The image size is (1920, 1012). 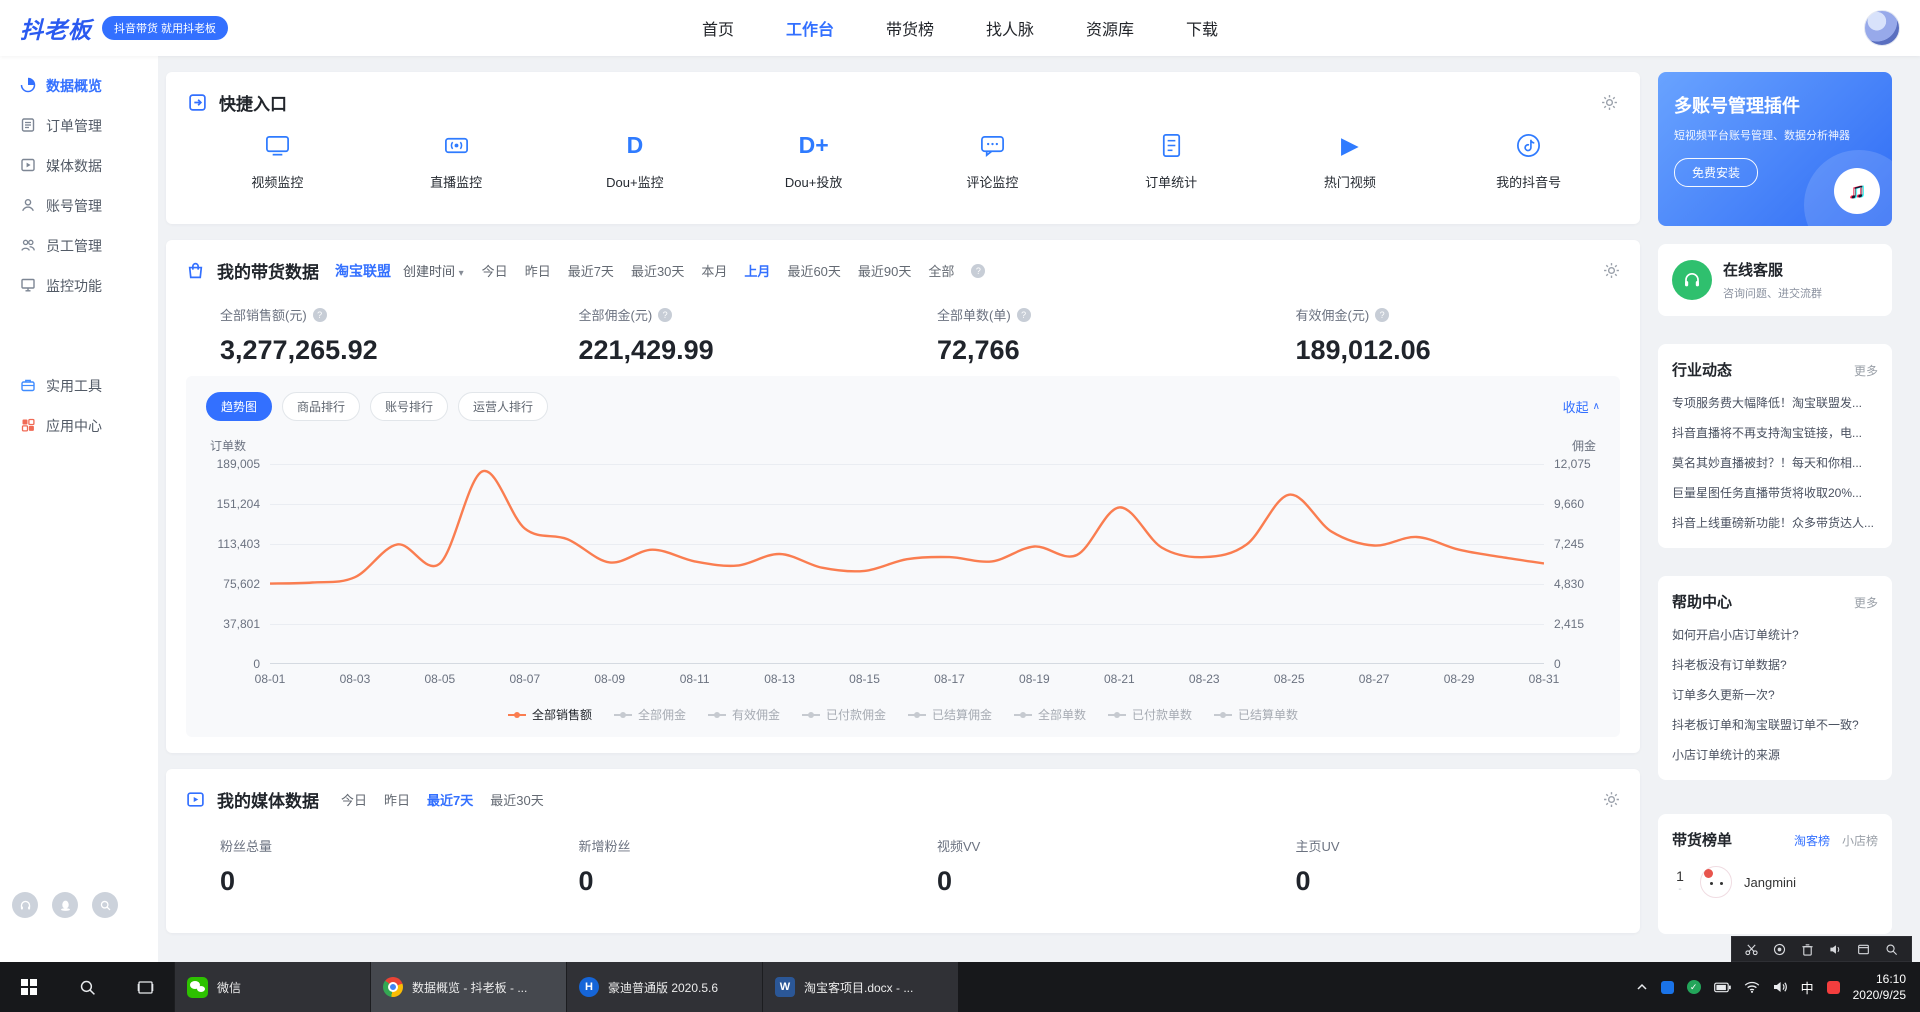 I want to click on help-icon: ?, so click(x=978, y=270).